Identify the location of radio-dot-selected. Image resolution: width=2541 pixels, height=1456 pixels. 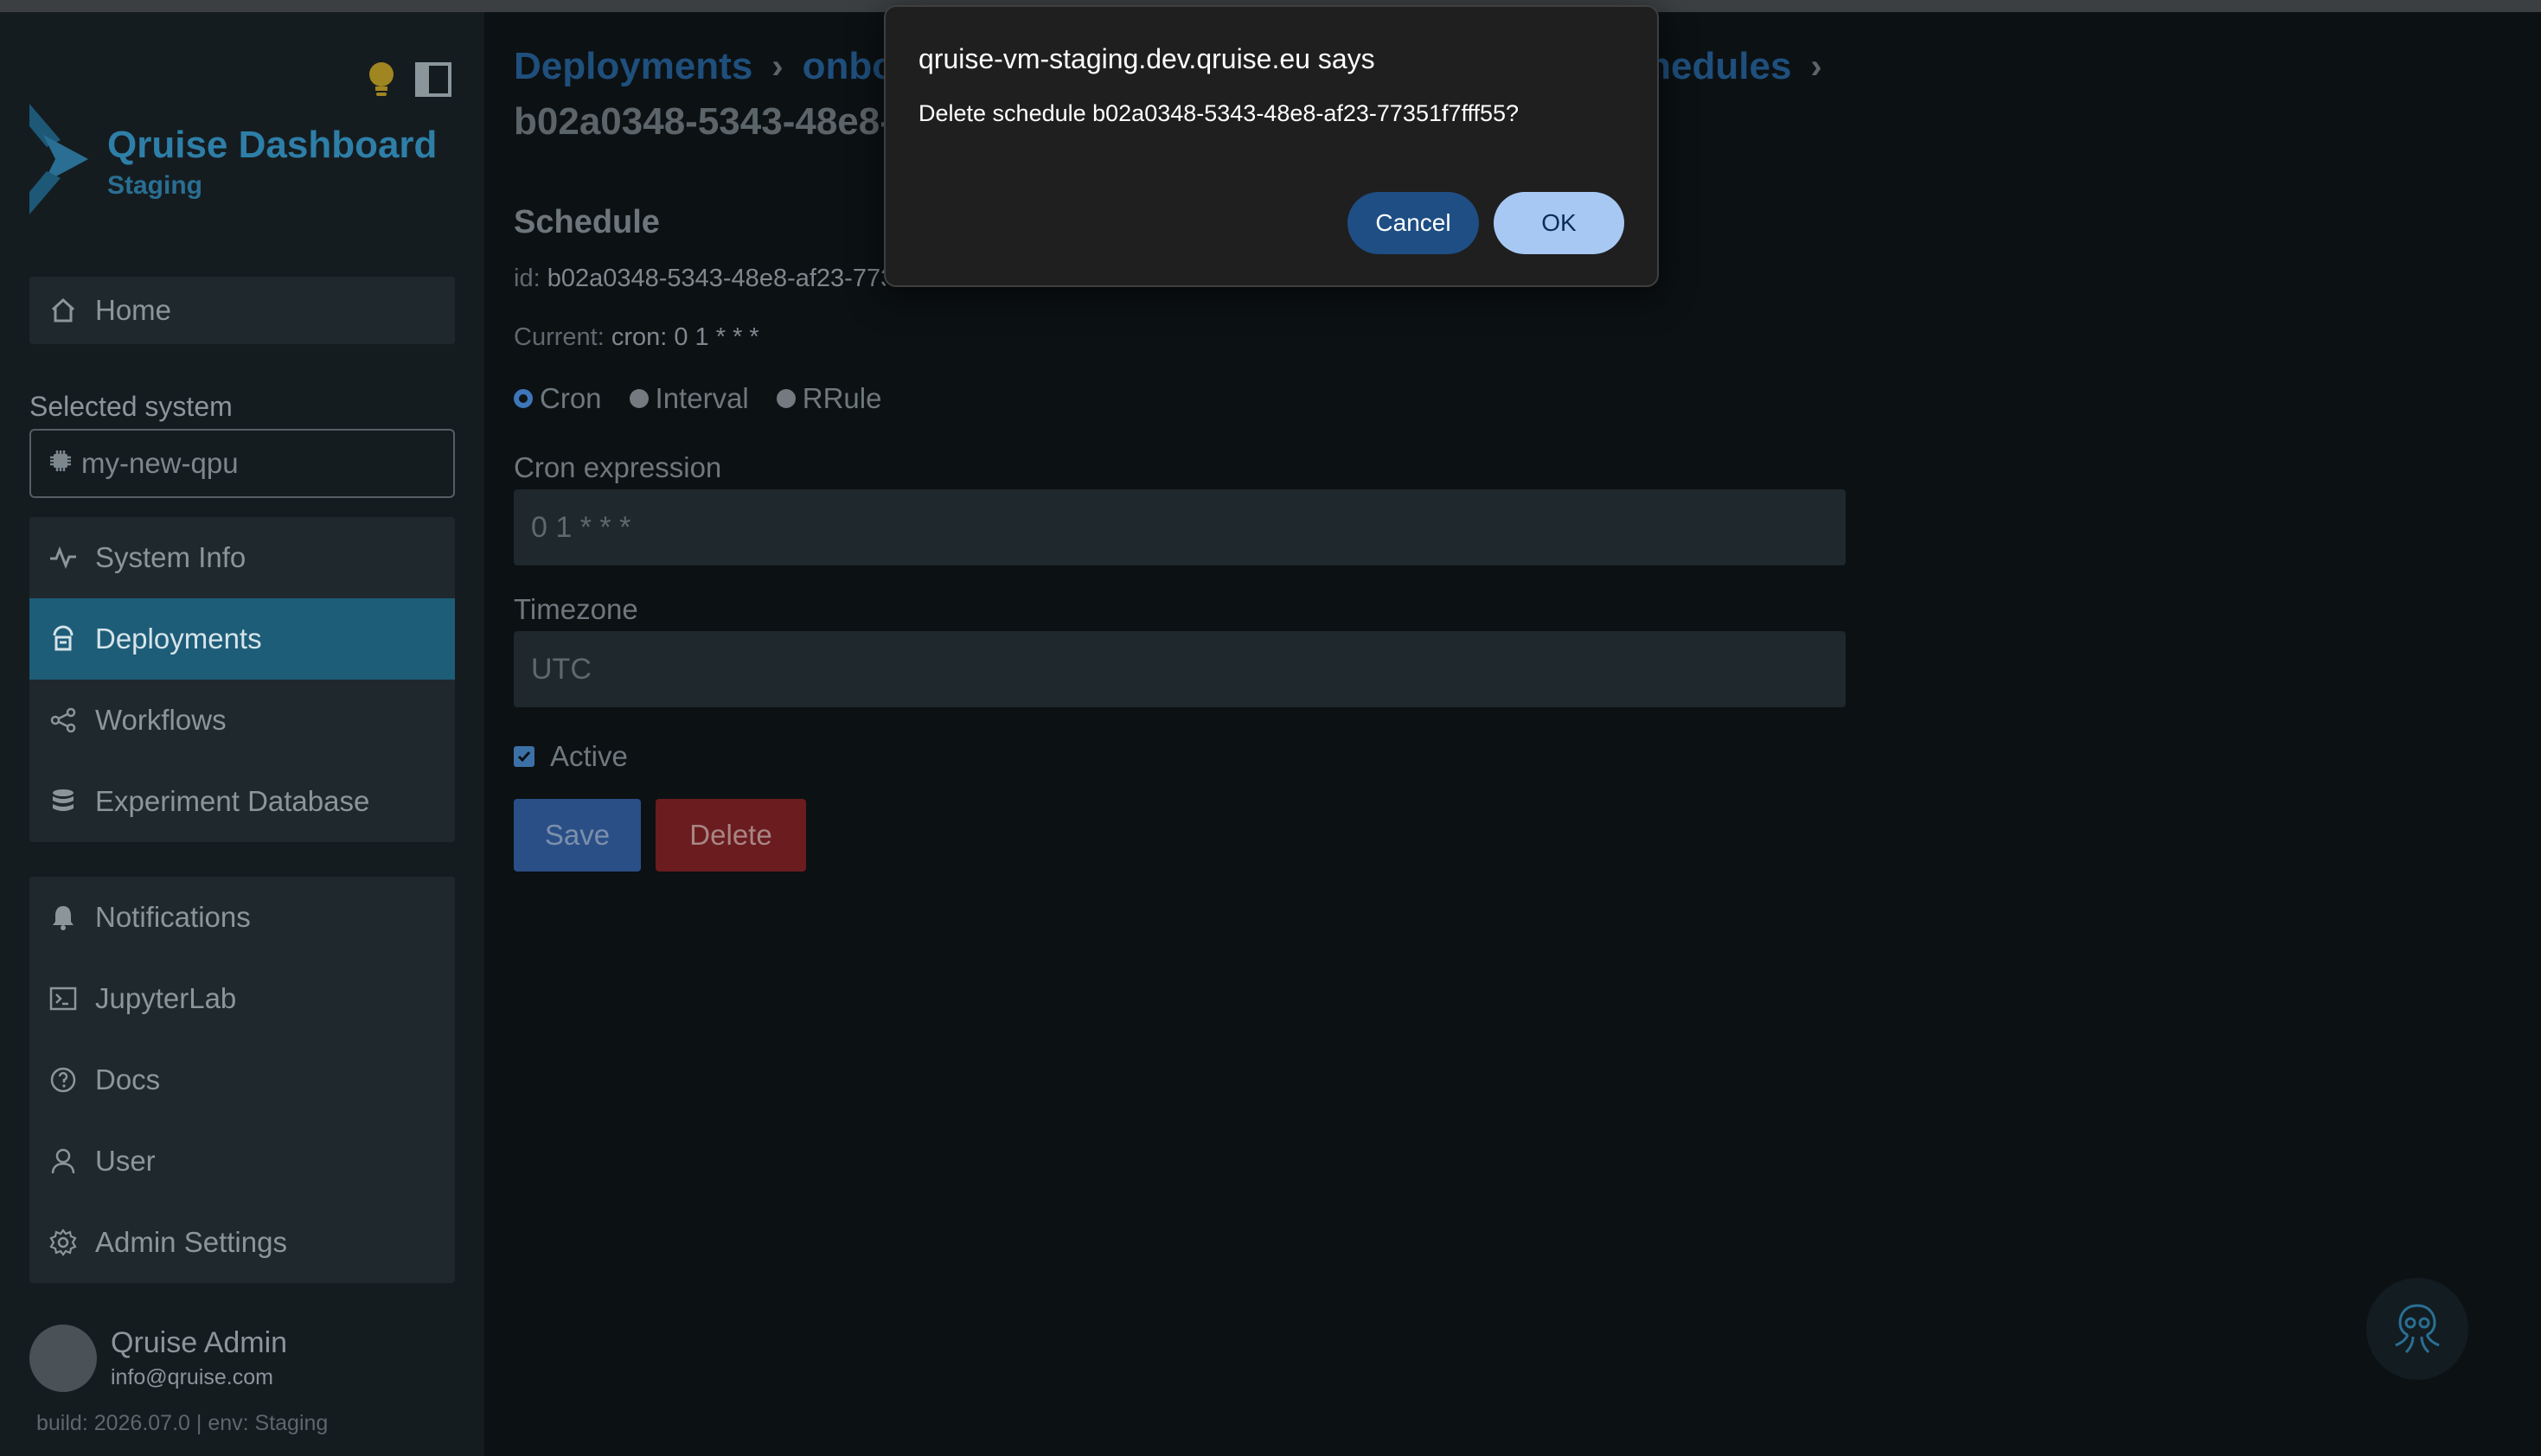
(523, 399).